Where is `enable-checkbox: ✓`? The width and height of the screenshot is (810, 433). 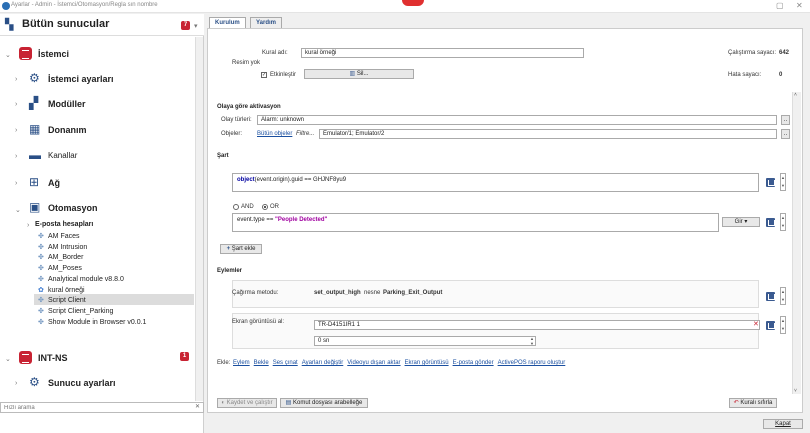
enable-checkbox: ✓ is located at coordinates (264, 75).